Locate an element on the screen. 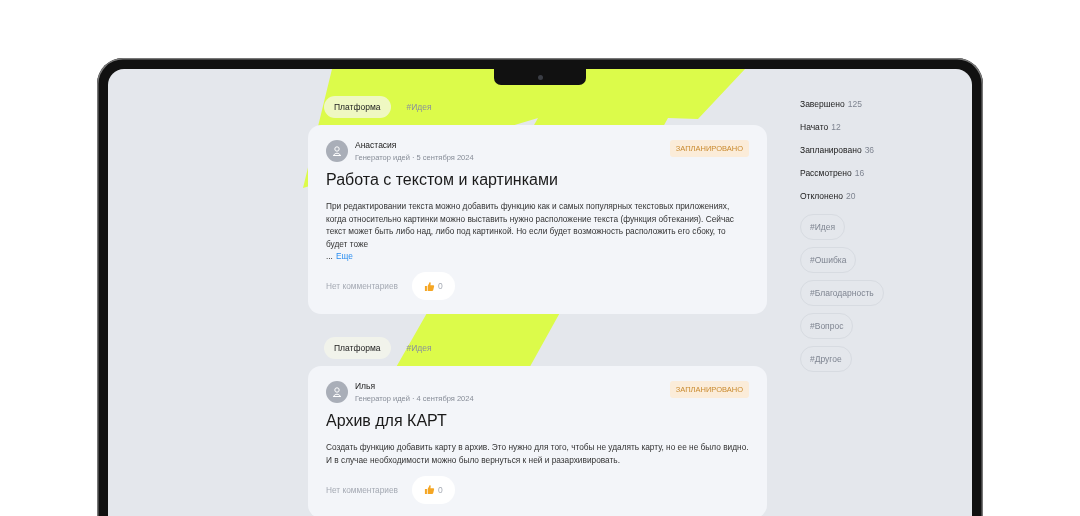  camera-icon is located at coordinates (540, 77).